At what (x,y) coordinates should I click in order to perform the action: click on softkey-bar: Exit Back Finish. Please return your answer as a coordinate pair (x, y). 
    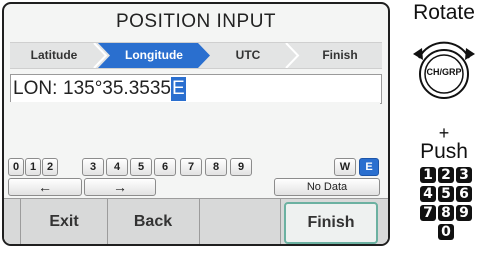
    Looking at the image, I should click on (196, 221).